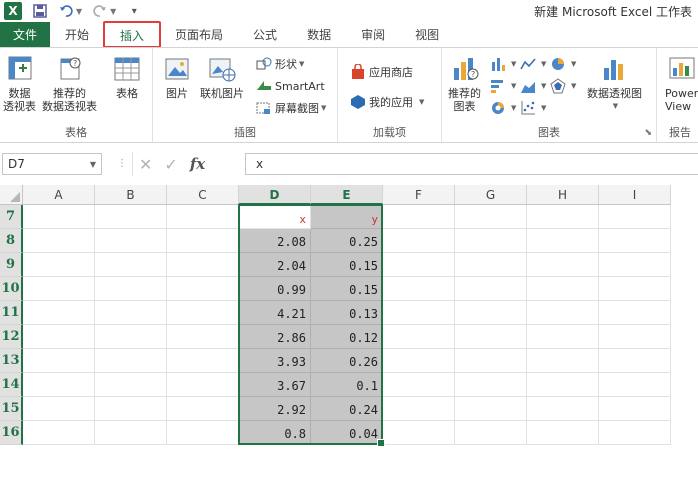 This screenshot has width=698, height=478. Describe the element at coordinates (59, 409) in the screenshot. I see `cell-a15` at that location.